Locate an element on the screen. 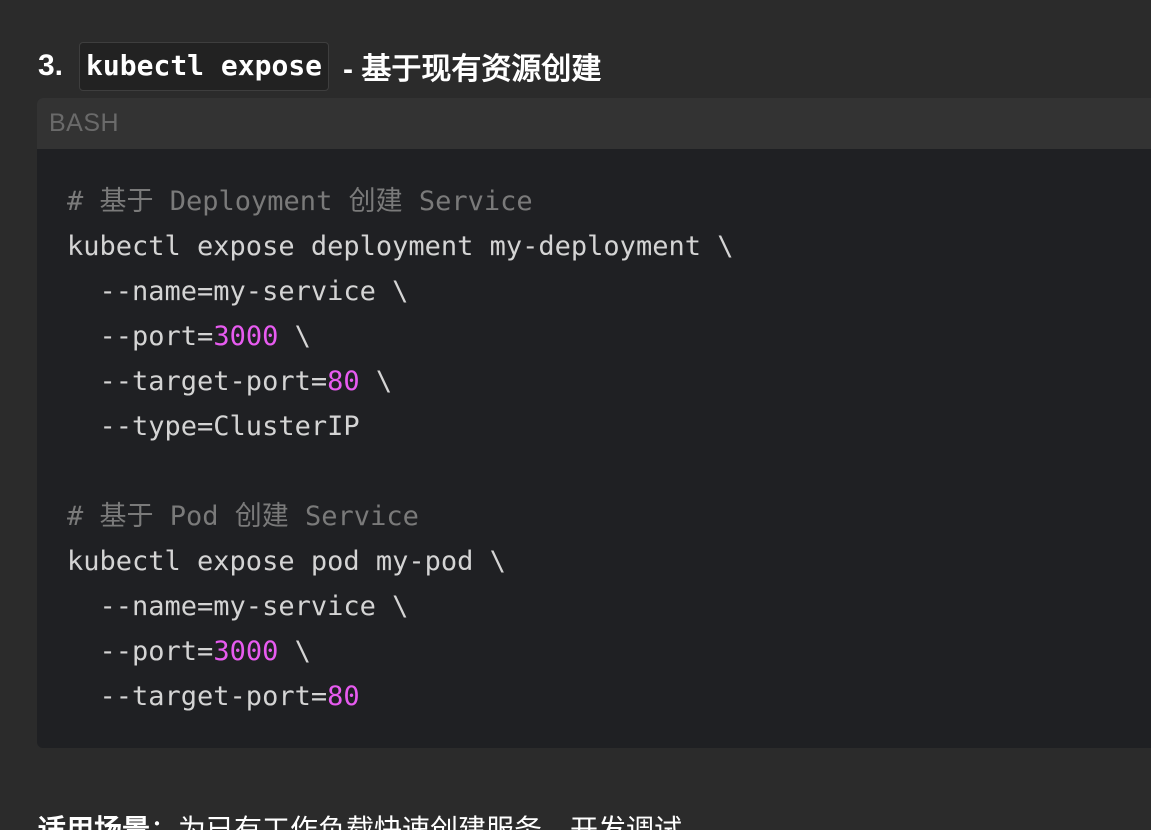 Image resolution: width=1151 pixels, height=830 pixels. usage-scenario-text: ：为已有工作负载快速创建服务、开发调试 is located at coordinates (416, 822).